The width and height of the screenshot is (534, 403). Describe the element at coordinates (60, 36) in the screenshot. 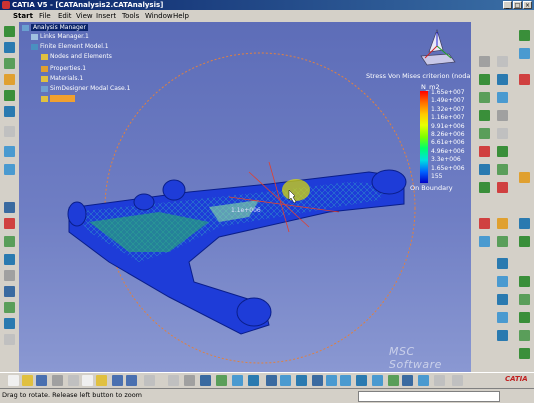

I see `tree-item-links-manager: Links Manager.1` at that location.